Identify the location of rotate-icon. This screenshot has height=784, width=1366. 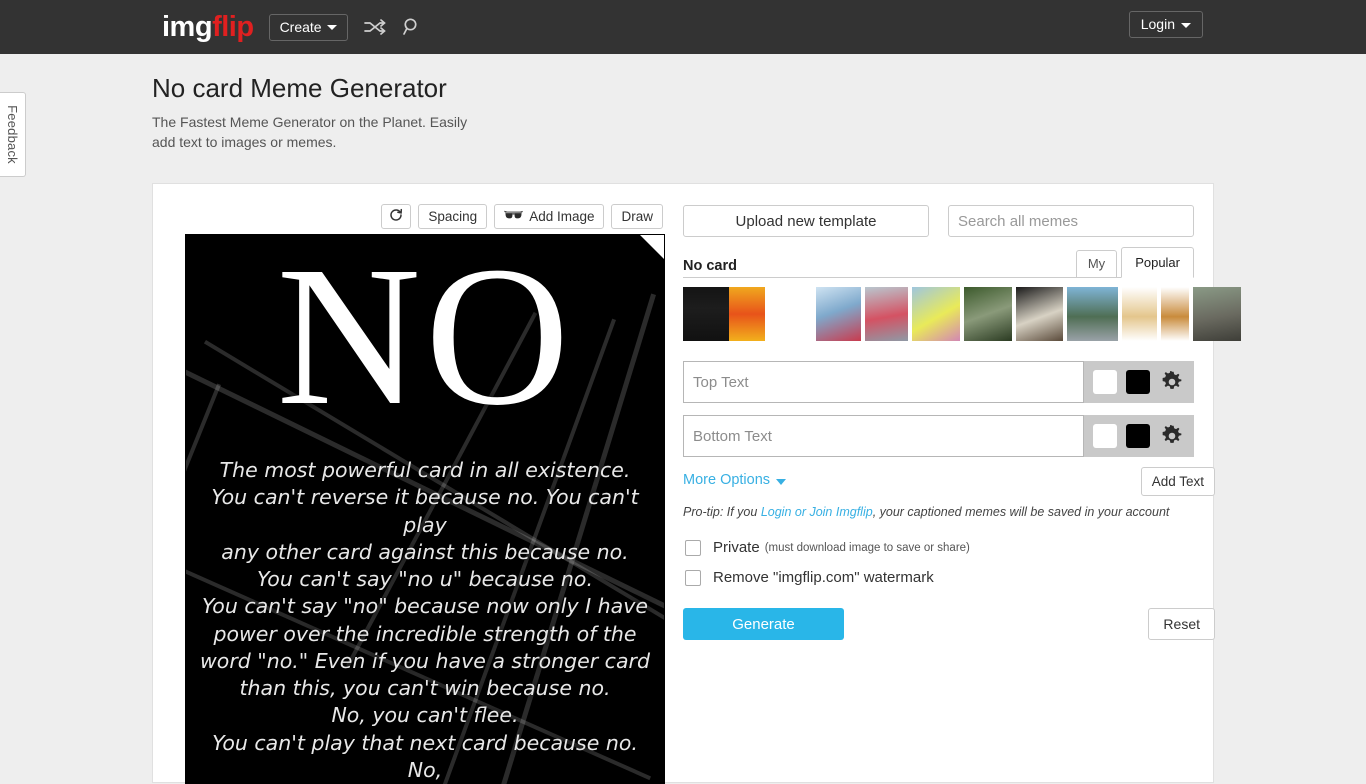
(396, 216).